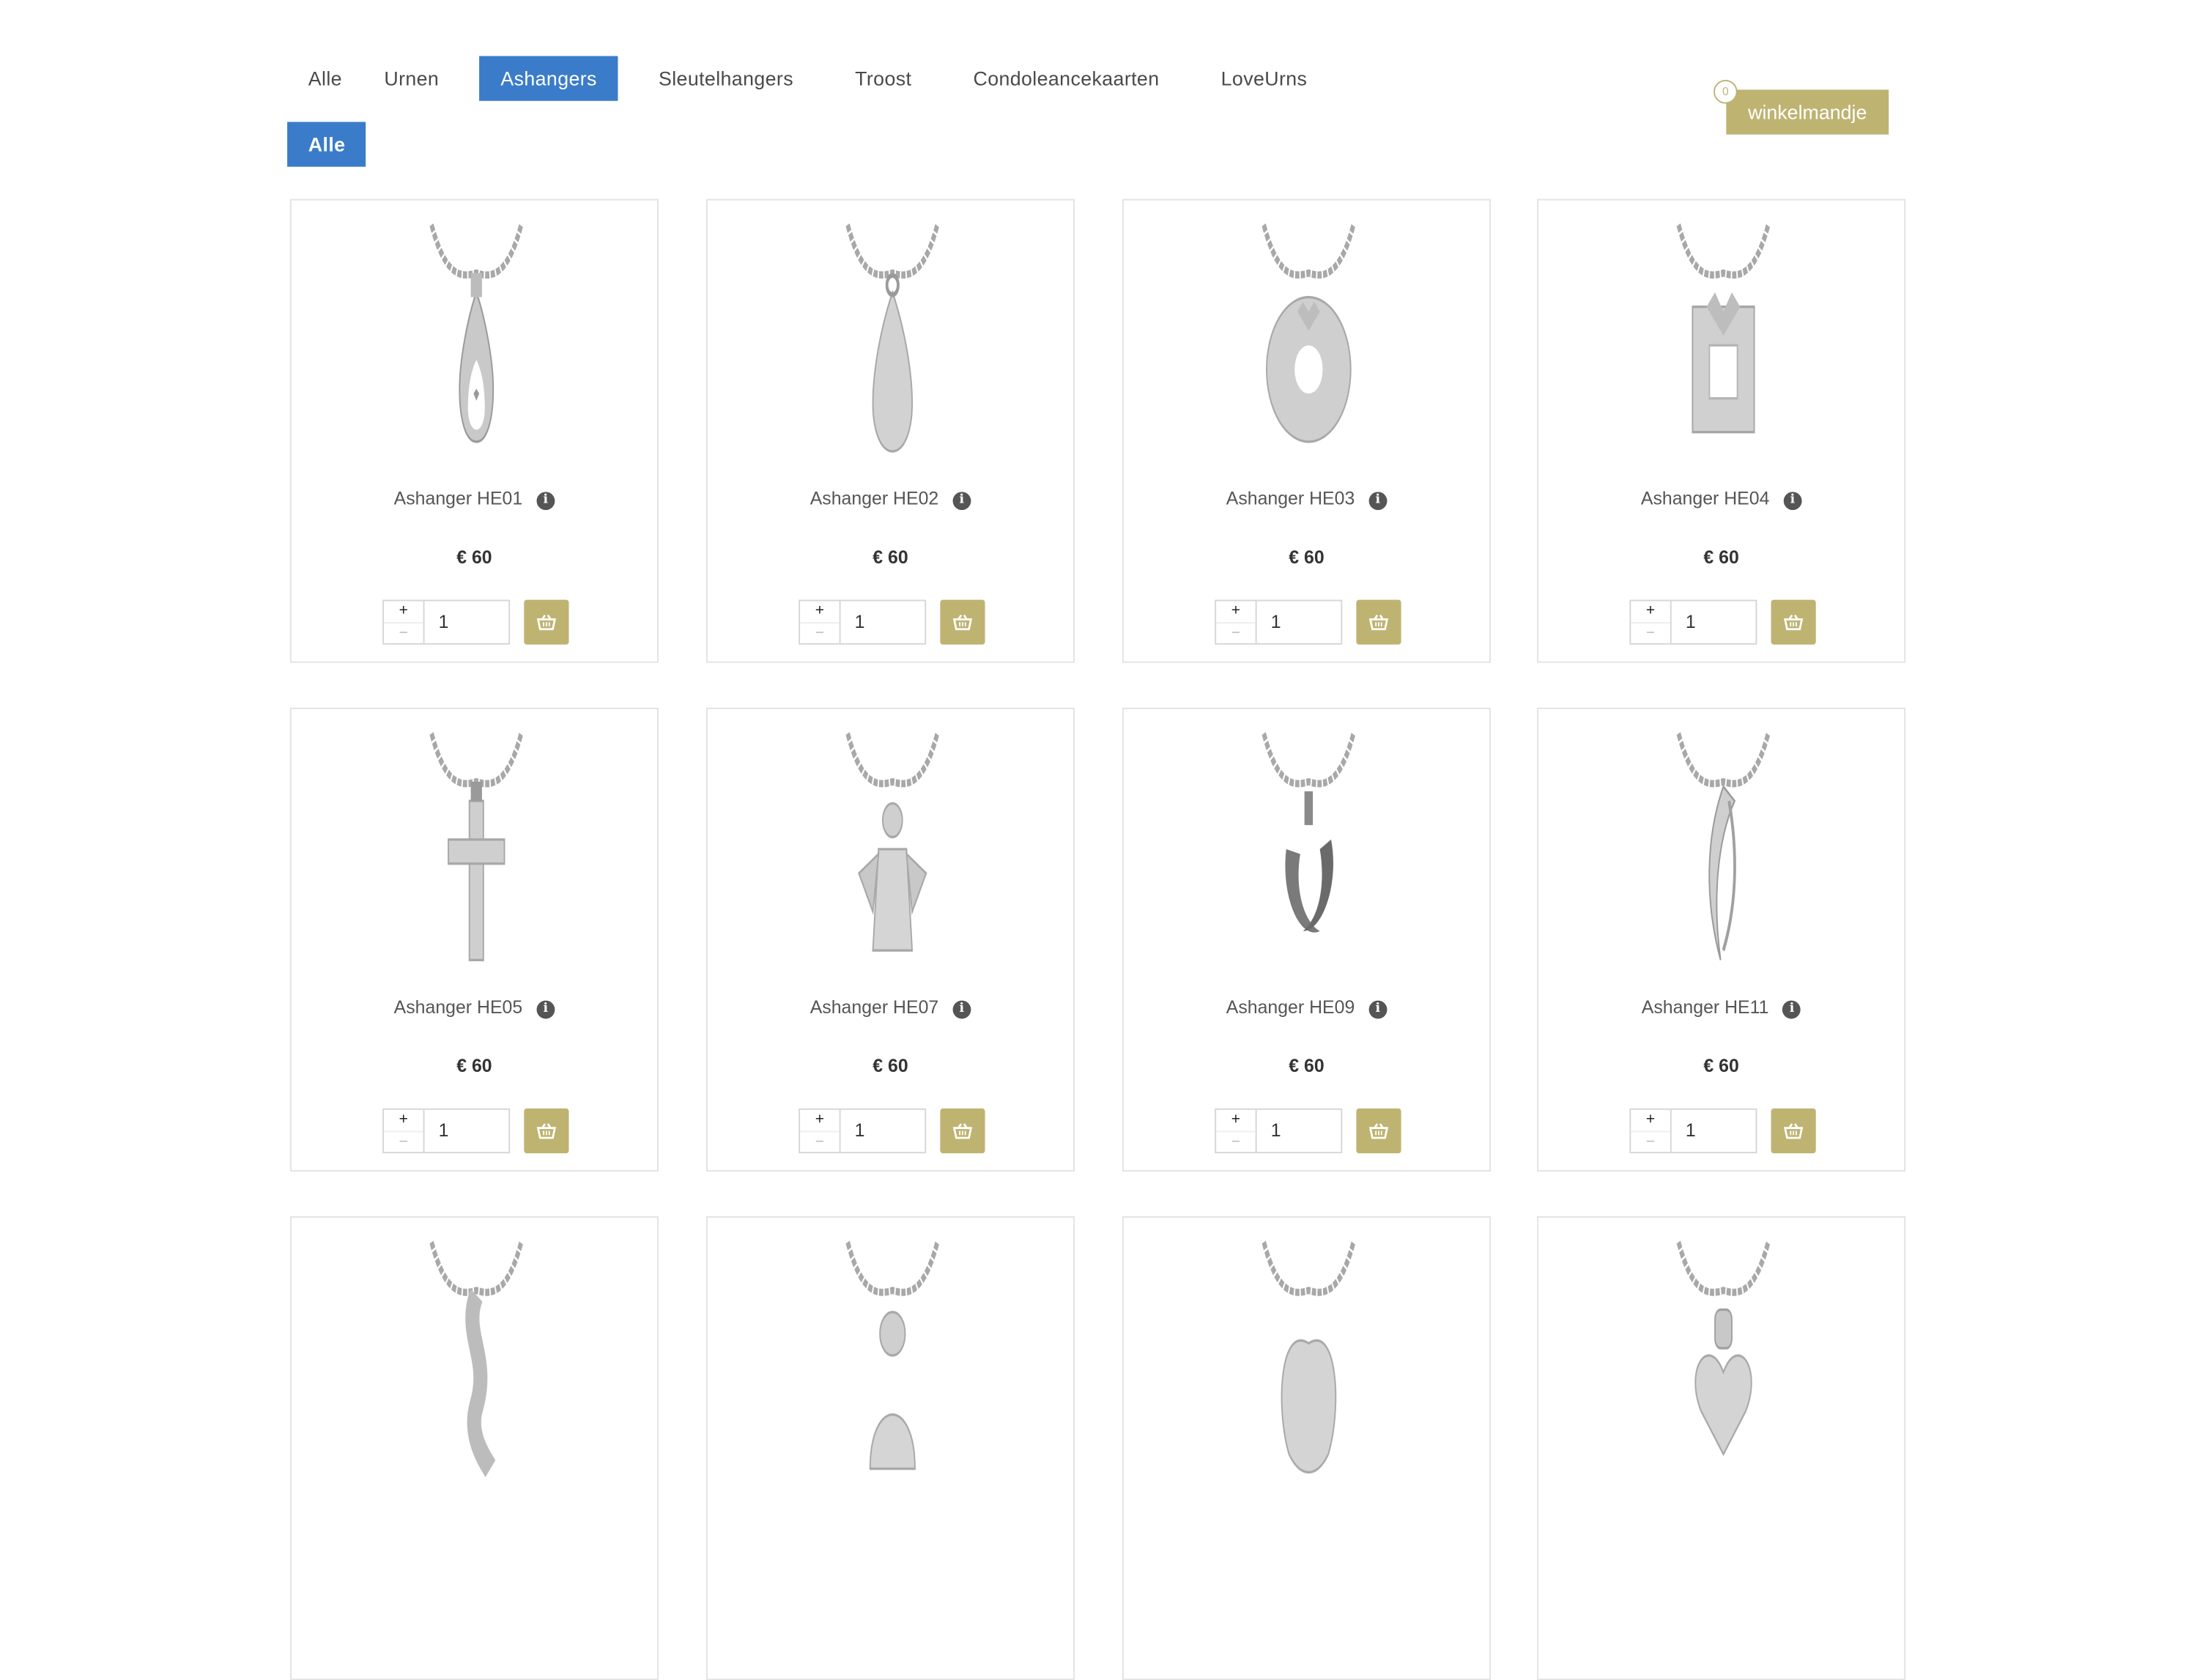 The height and width of the screenshot is (1680, 2197). What do you see at coordinates (1307, 1065) in the screenshot?
I see `product-price: € 60` at bounding box center [1307, 1065].